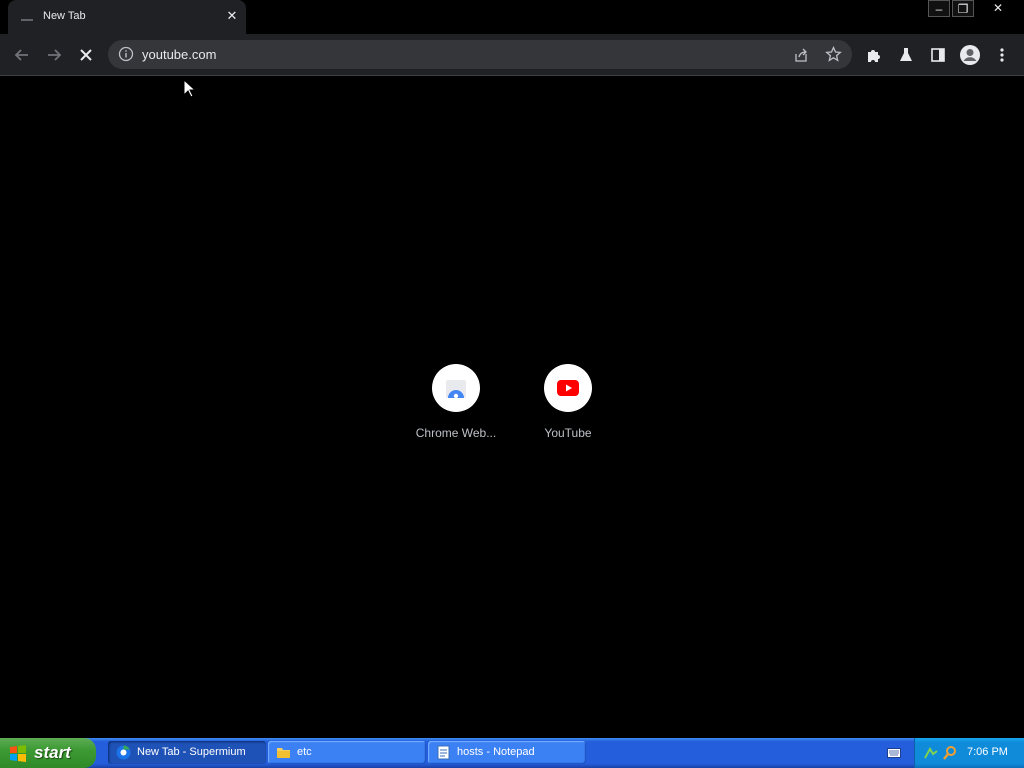 The image size is (1024, 768). What do you see at coordinates (190, 88) in the screenshot?
I see `mouse-cursor-icon` at bounding box center [190, 88].